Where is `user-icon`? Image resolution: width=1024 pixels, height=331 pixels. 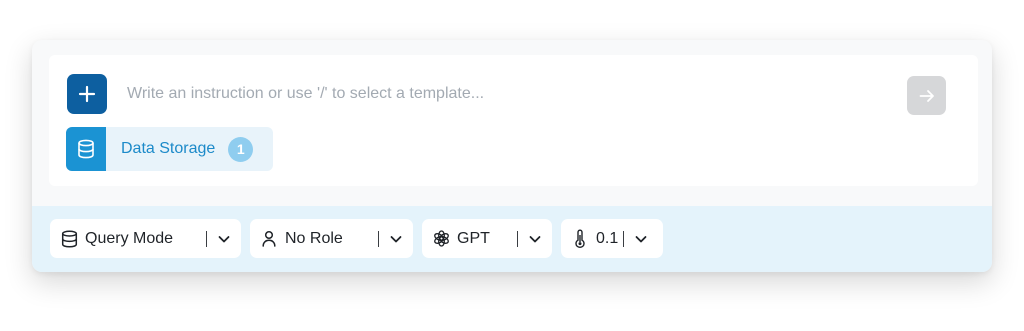 user-icon is located at coordinates (269, 239).